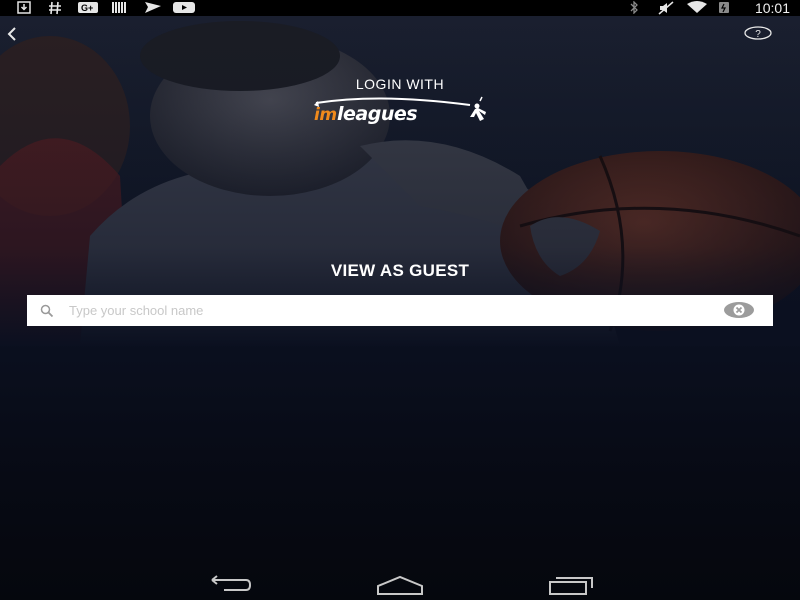 This screenshot has width=800, height=600. I want to click on download-icon, so click(24, 7).